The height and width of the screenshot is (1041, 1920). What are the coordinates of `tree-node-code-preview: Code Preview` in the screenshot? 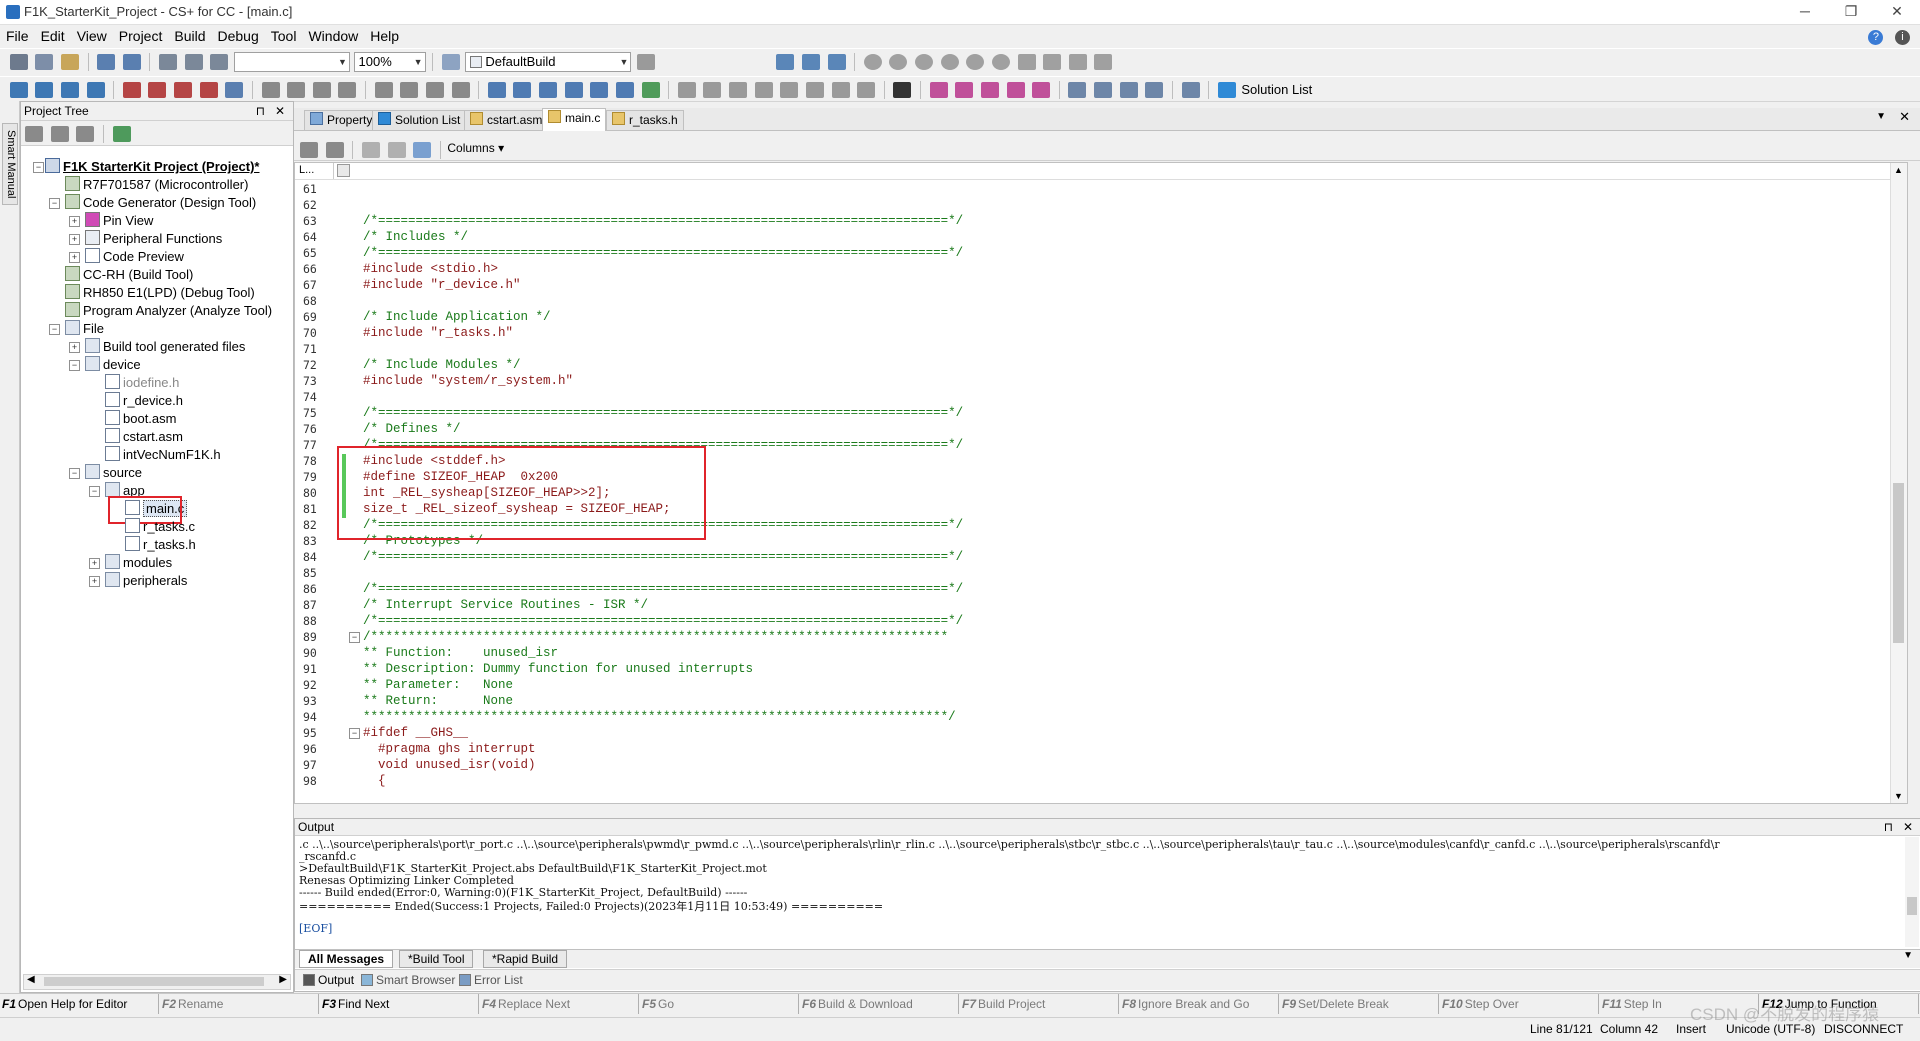 It's located at (134, 257).